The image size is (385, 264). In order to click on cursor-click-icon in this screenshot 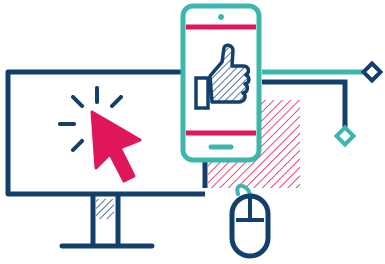, I will do `click(100, 134)`.